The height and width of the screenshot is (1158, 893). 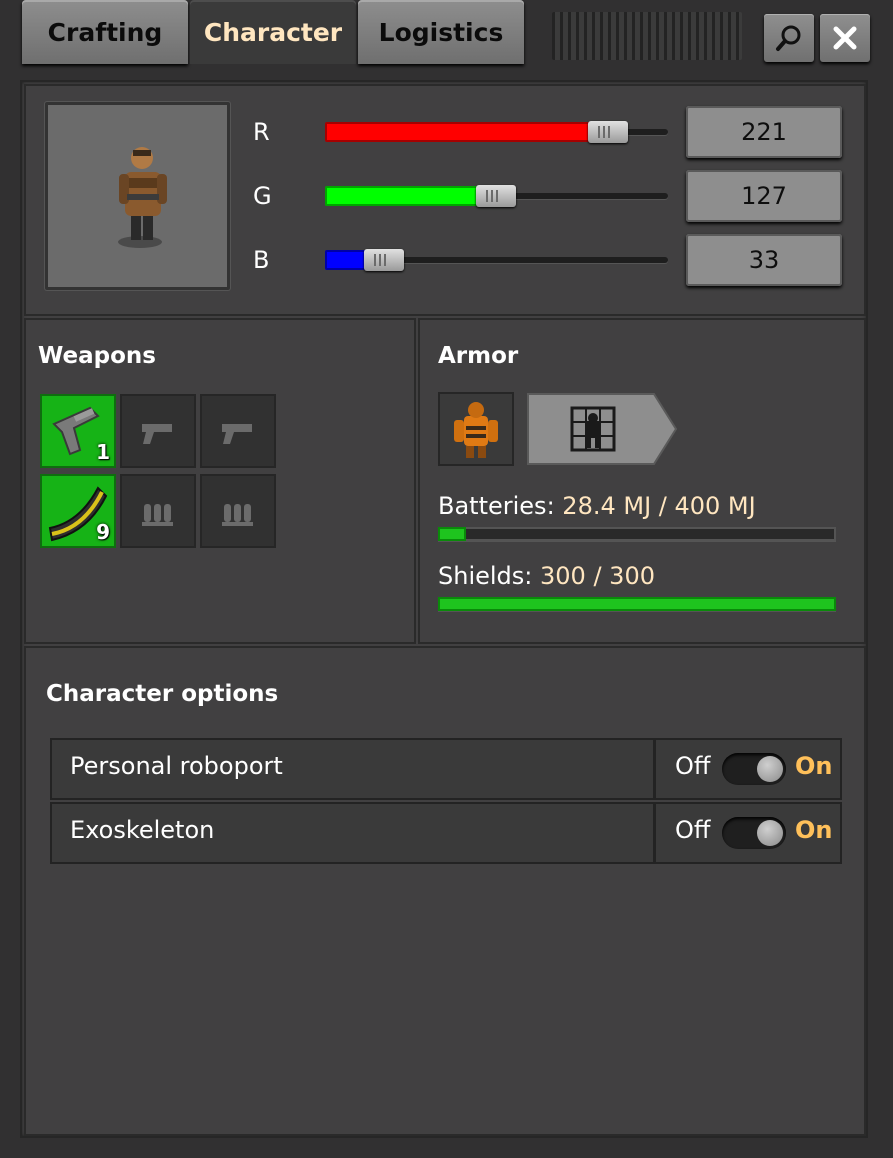 What do you see at coordinates (647, 36) in the screenshot?
I see `drag-handle` at bounding box center [647, 36].